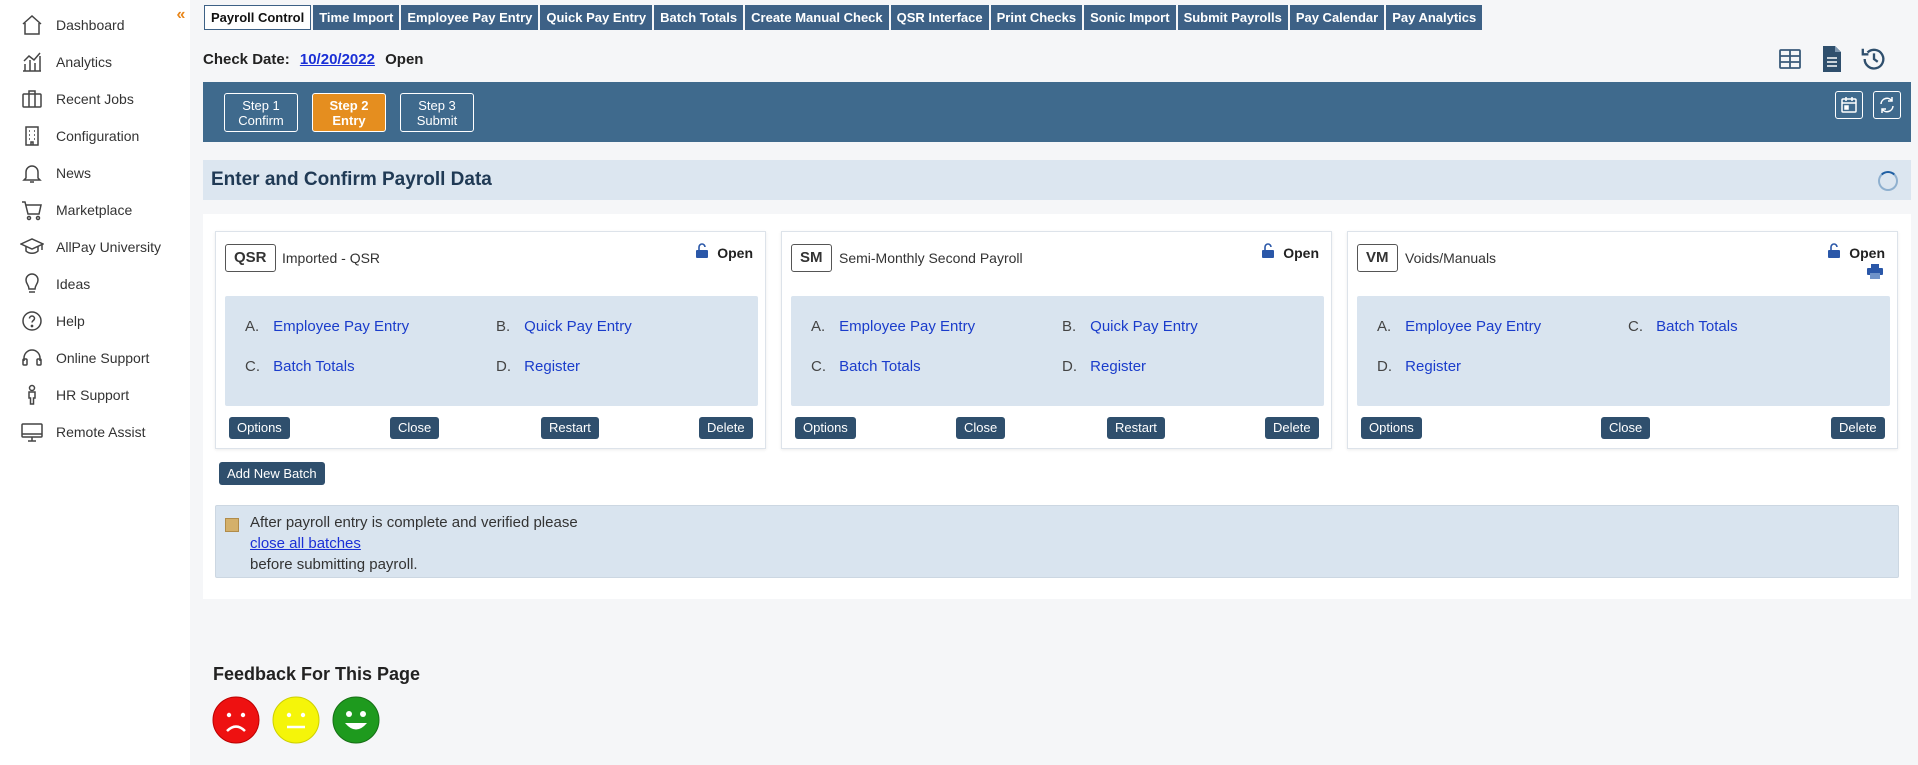 Image resolution: width=1918 pixels, height=765 pixels. Describe the element at coordinates (1849, 105) in the screenshot. I see `calendar-icon` at that location.